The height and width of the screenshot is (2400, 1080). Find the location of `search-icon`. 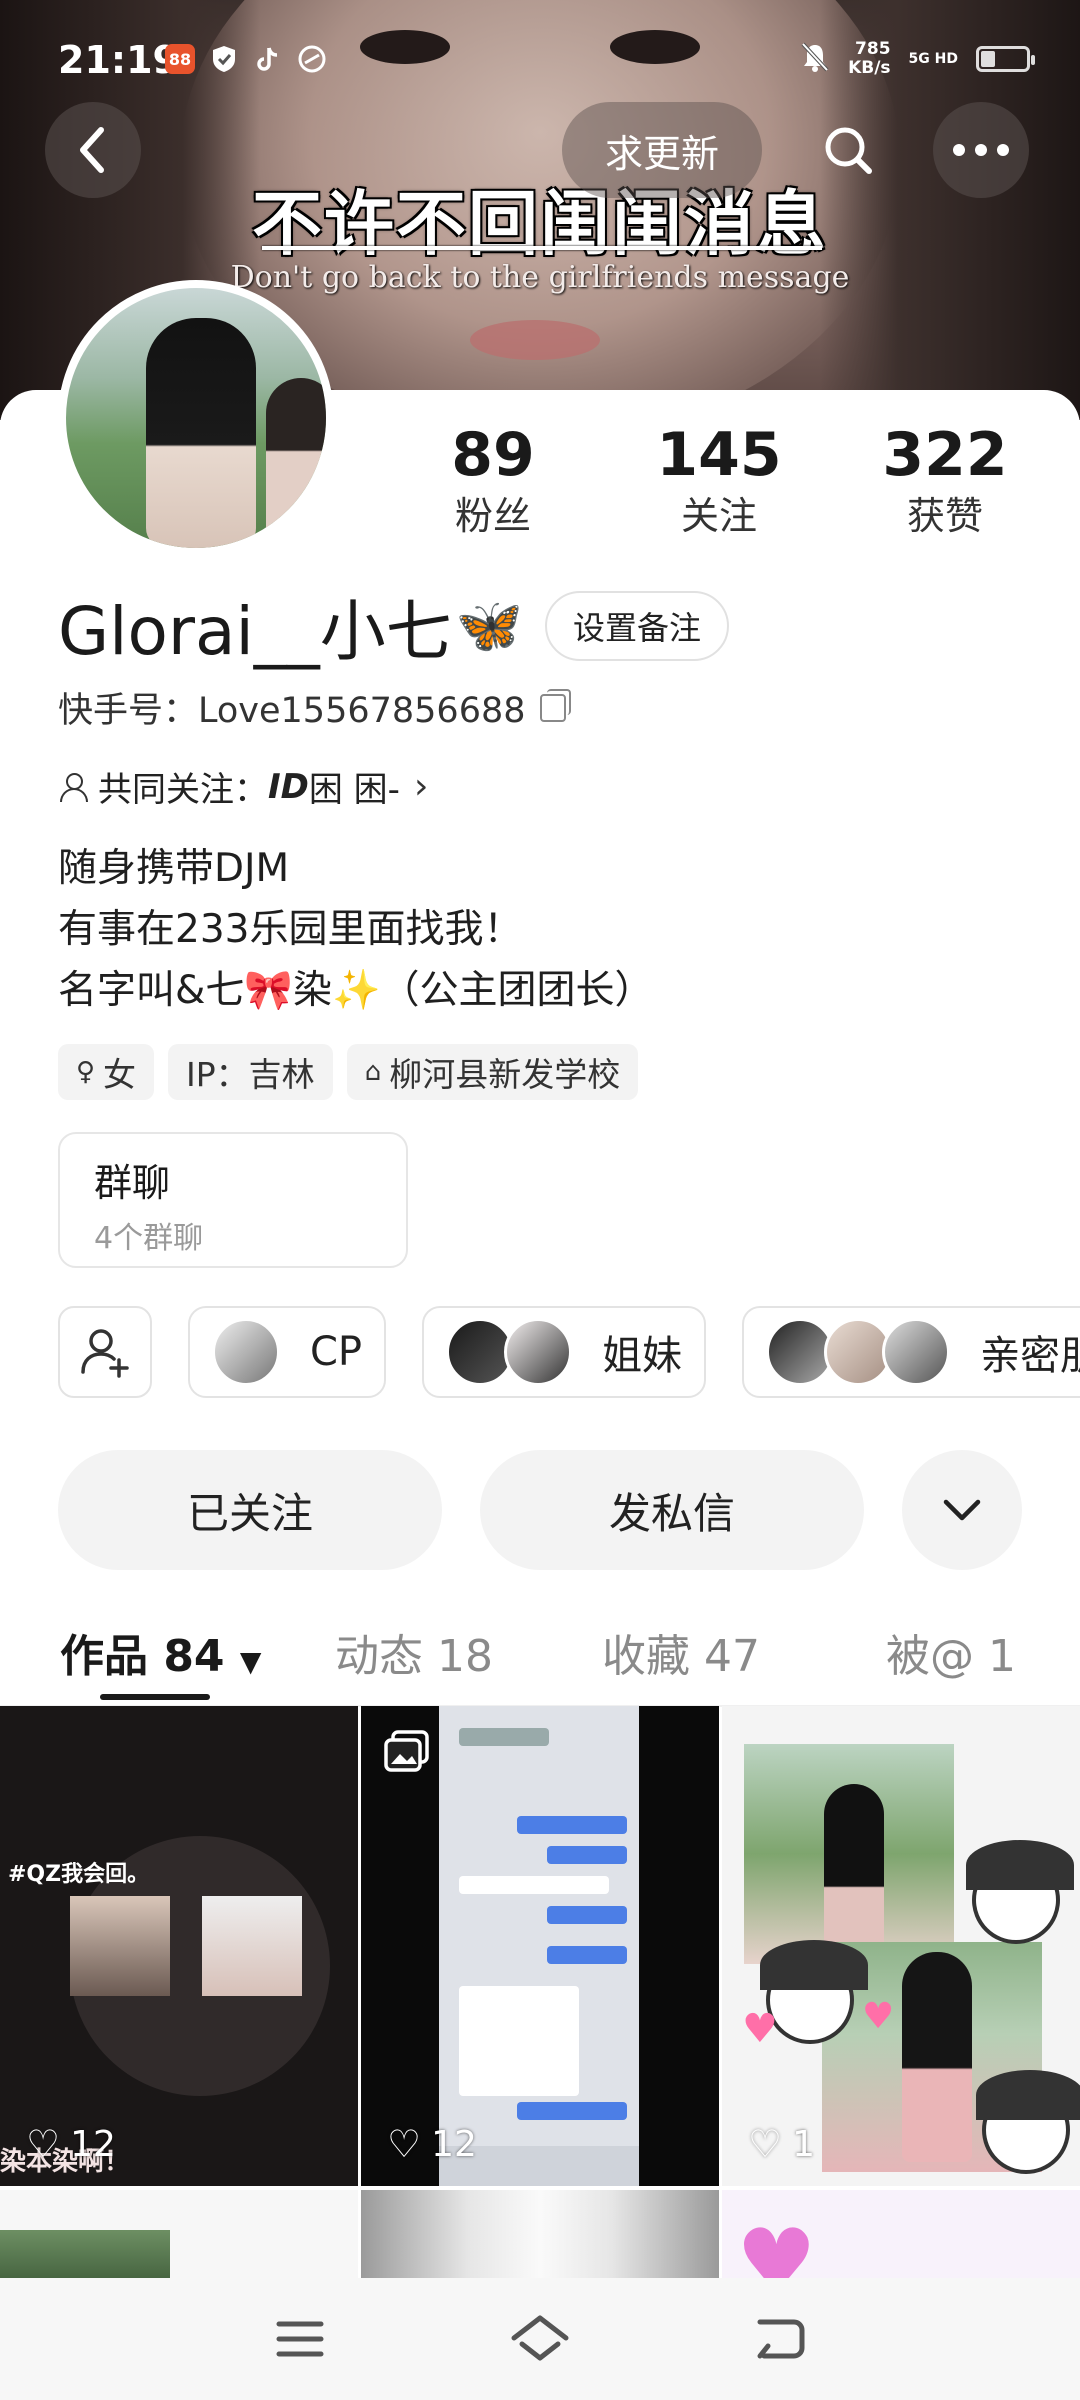

search-icon is located at coordinates (848, 150).